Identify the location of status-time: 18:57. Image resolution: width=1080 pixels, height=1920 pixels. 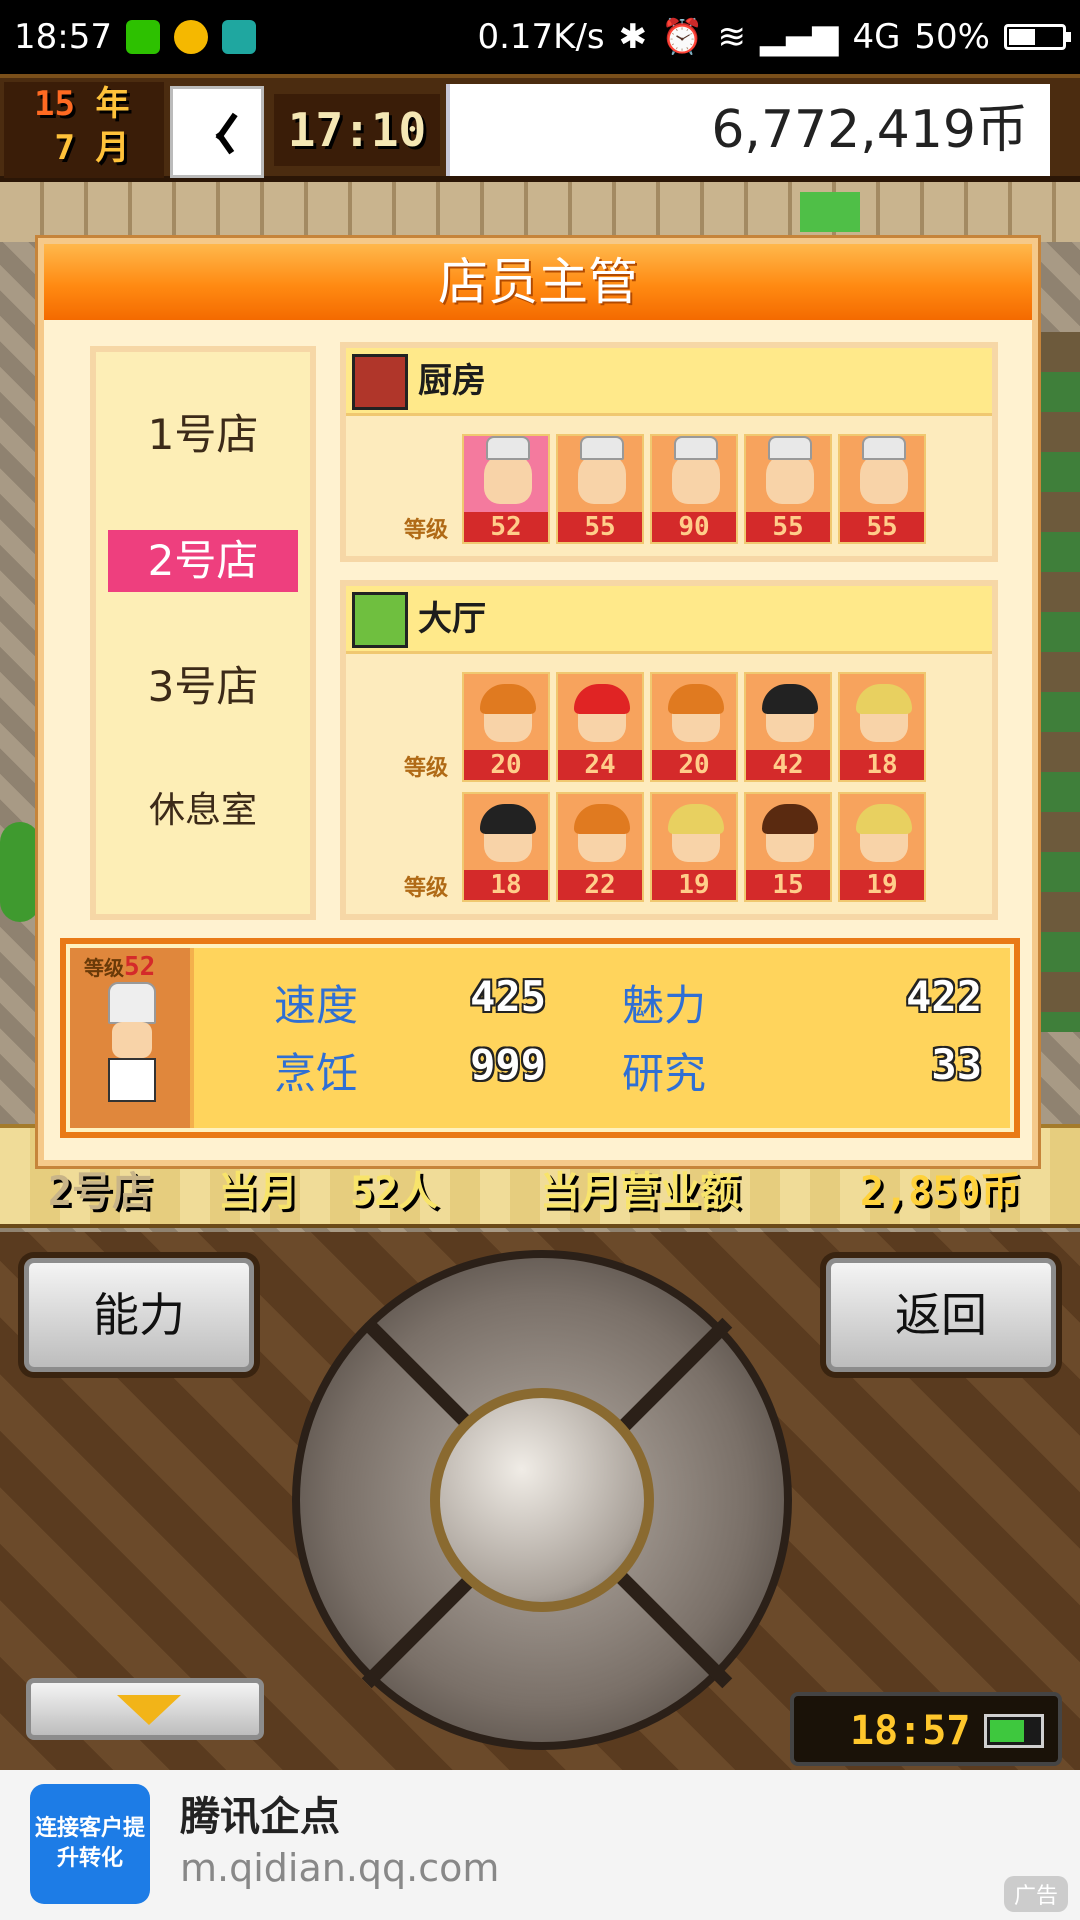
(63, 37).